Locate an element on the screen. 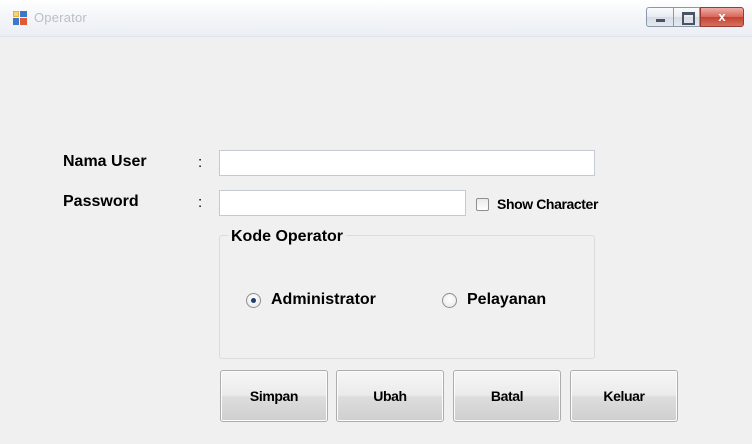  checkbox-box is located at coordinates (482, 204).